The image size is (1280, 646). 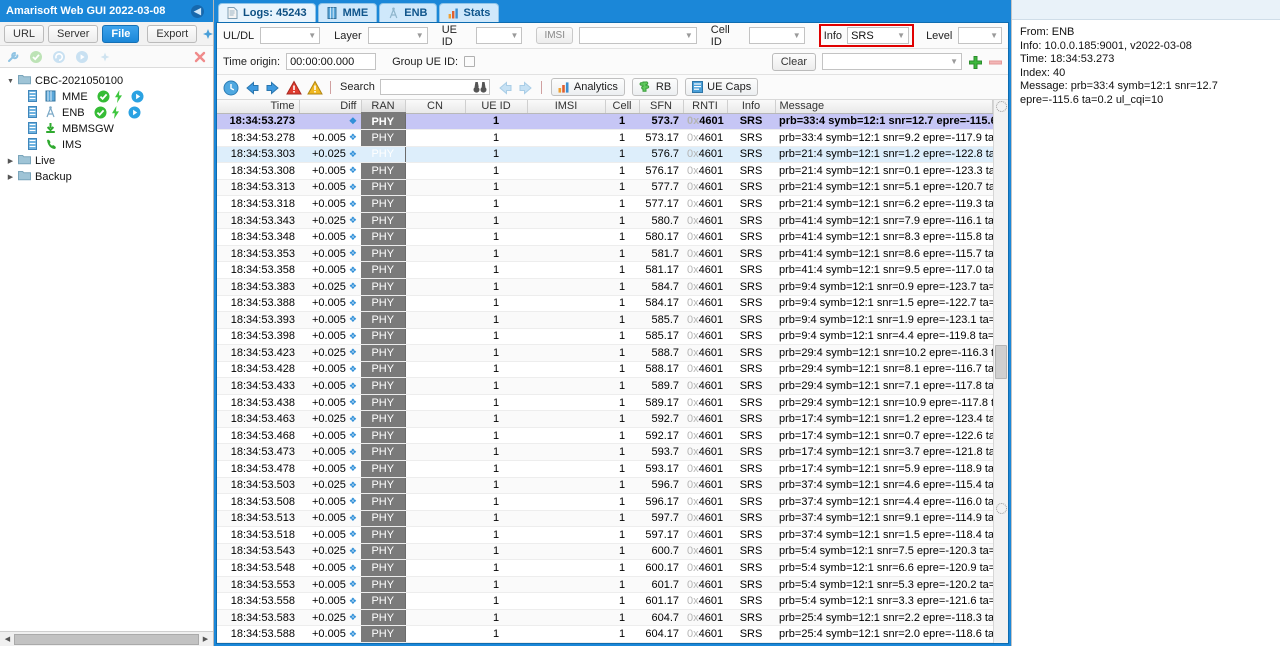 What do you see at coordinates (82, 57) in the screenshot?
I see `play-circle-icon` at bounding box center [82, 57].